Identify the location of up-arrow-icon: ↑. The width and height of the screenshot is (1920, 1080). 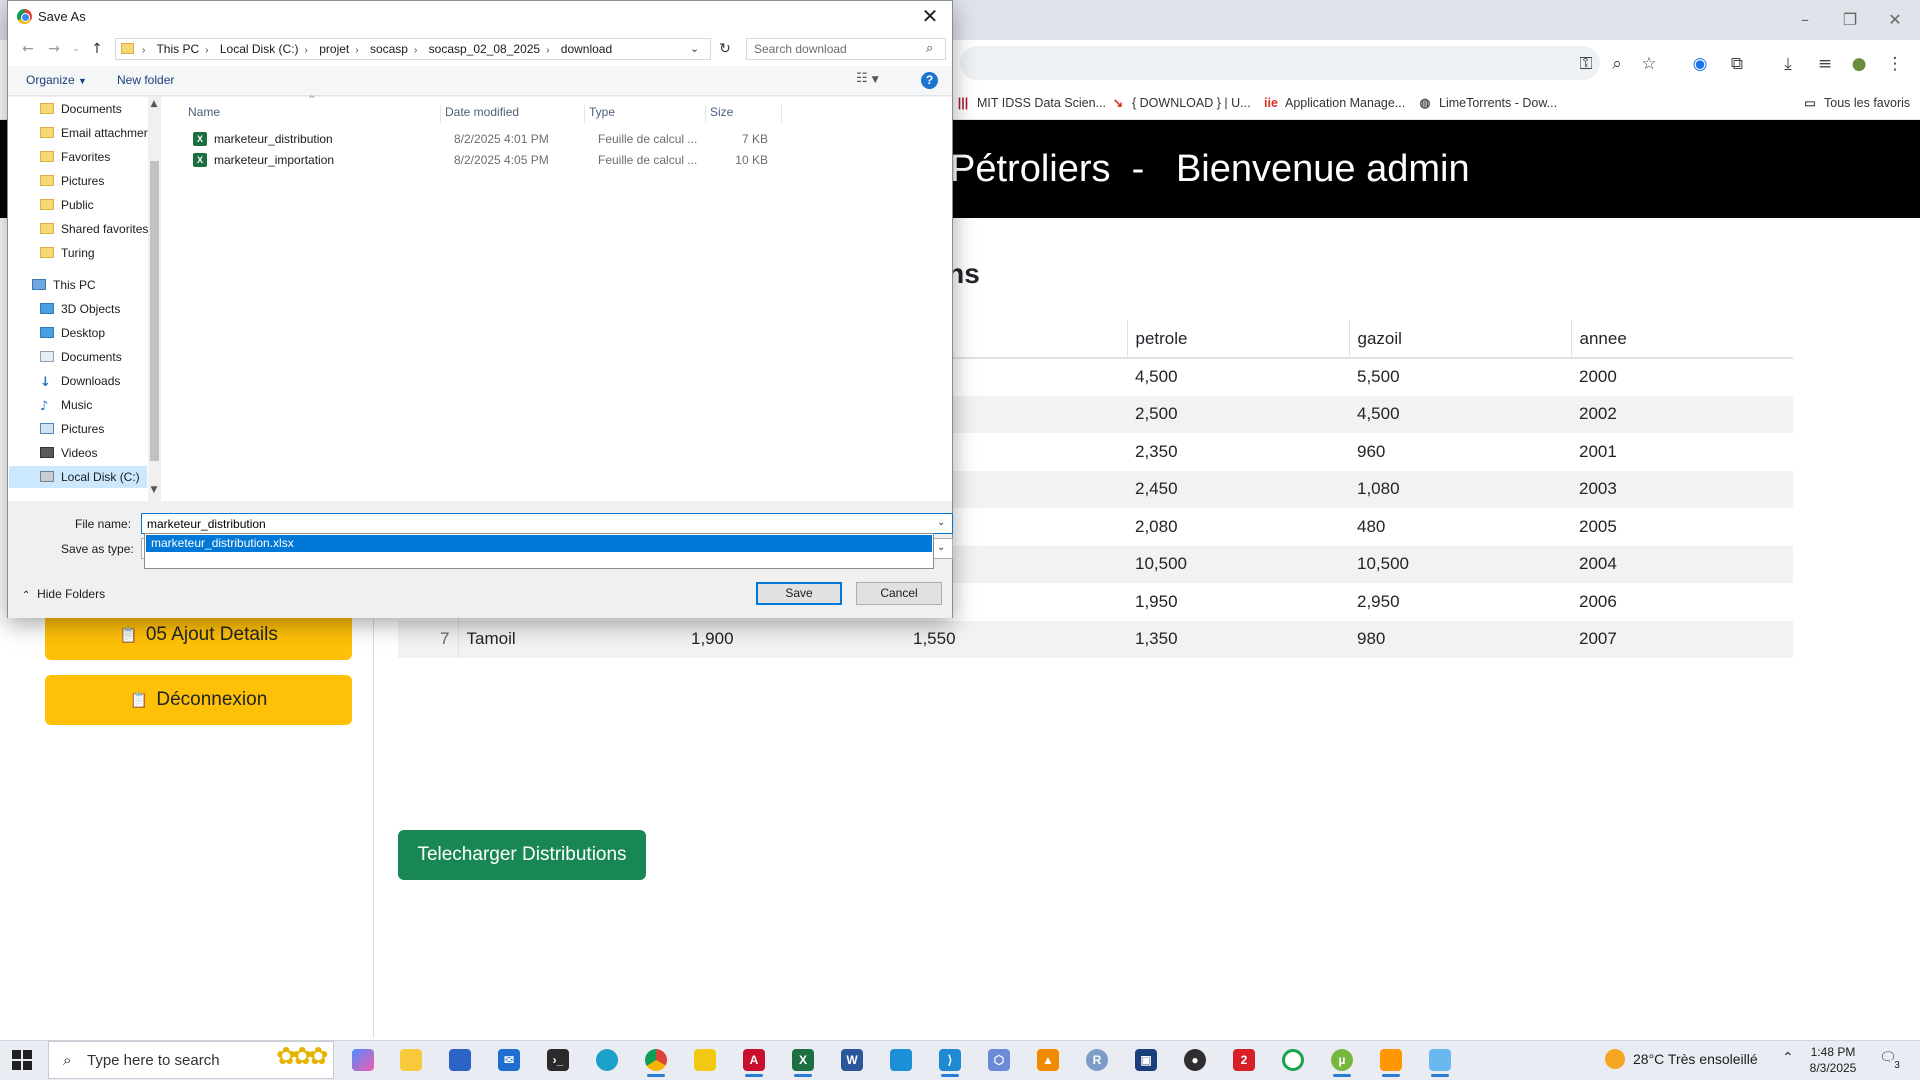
(97, 49).